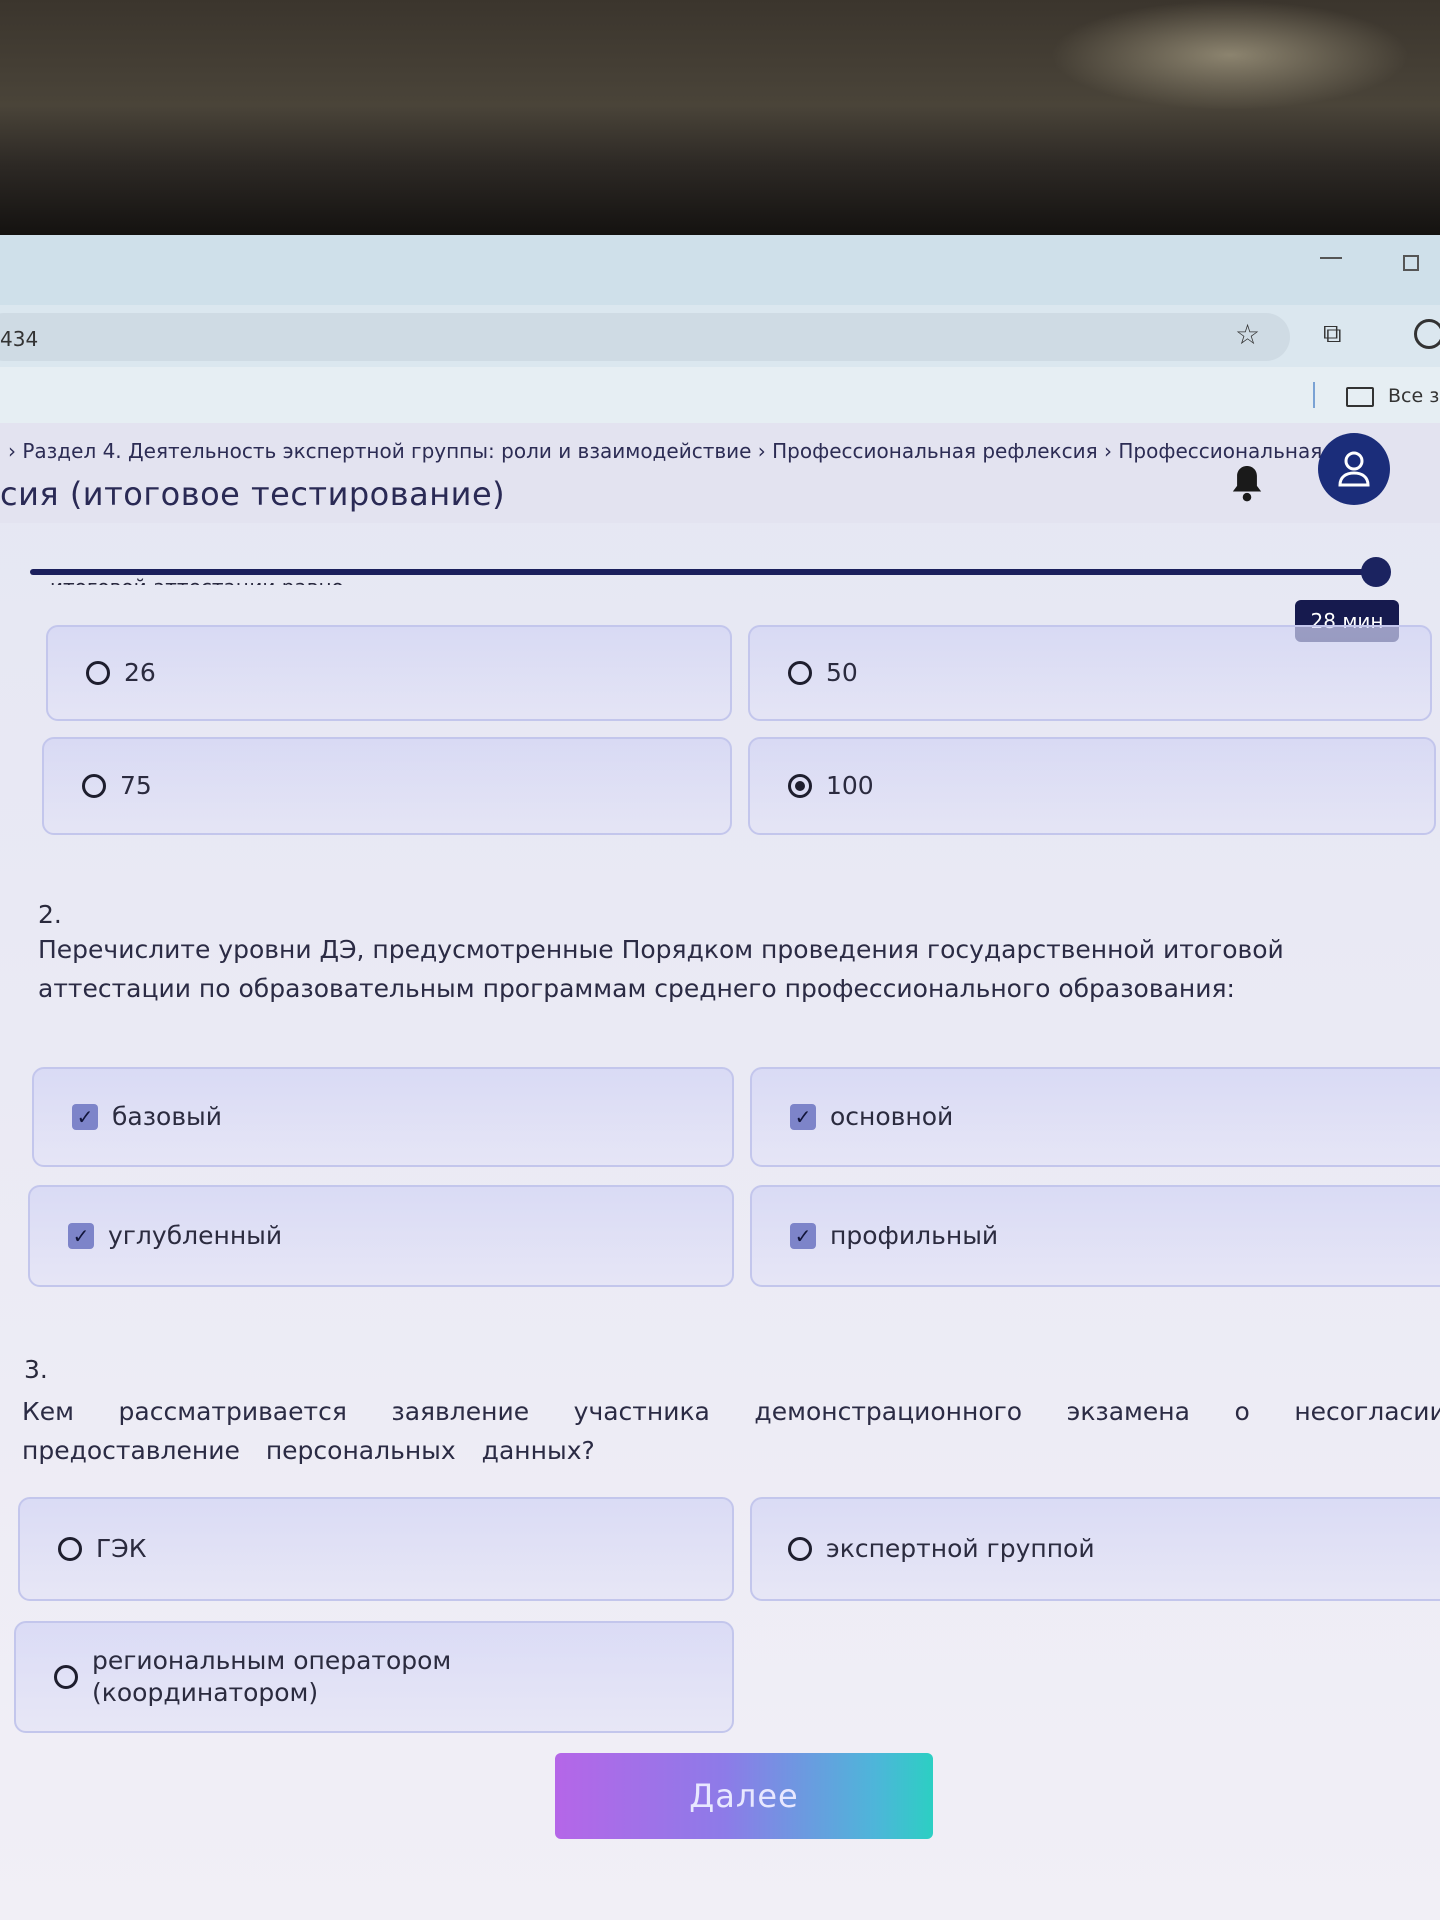  I want to click on q1-option-75: 75, so click(387, 786).